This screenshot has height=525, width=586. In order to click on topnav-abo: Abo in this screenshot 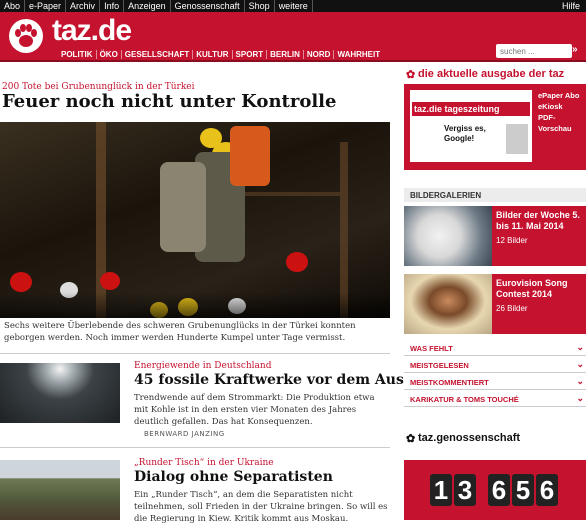, I will do `click(13, 6)`.